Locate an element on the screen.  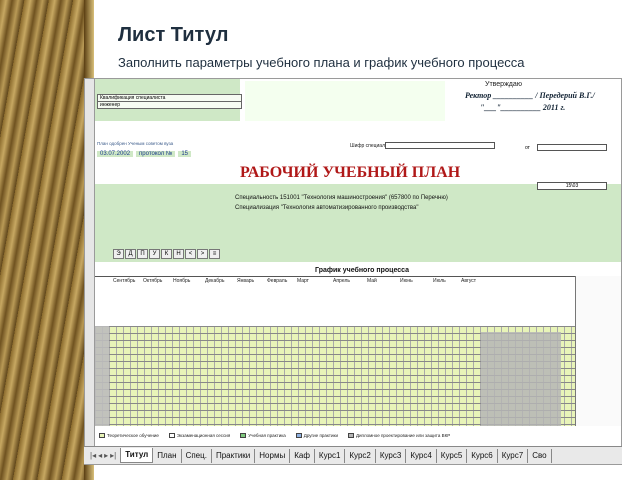
protocol-number: 15 is located at coordinates (185, 154).